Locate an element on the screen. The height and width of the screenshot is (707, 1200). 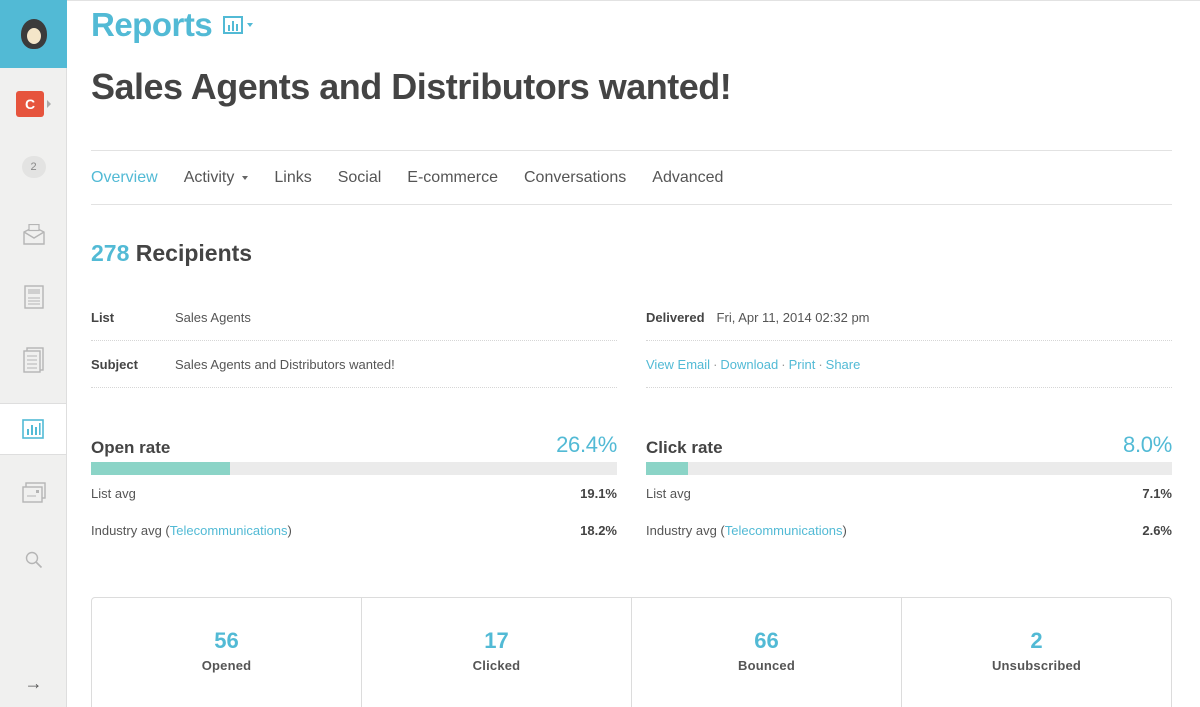
open-industry-avg-row: Industry avg (Telecommunications) 18.2% is located at coordinates (354, 530).